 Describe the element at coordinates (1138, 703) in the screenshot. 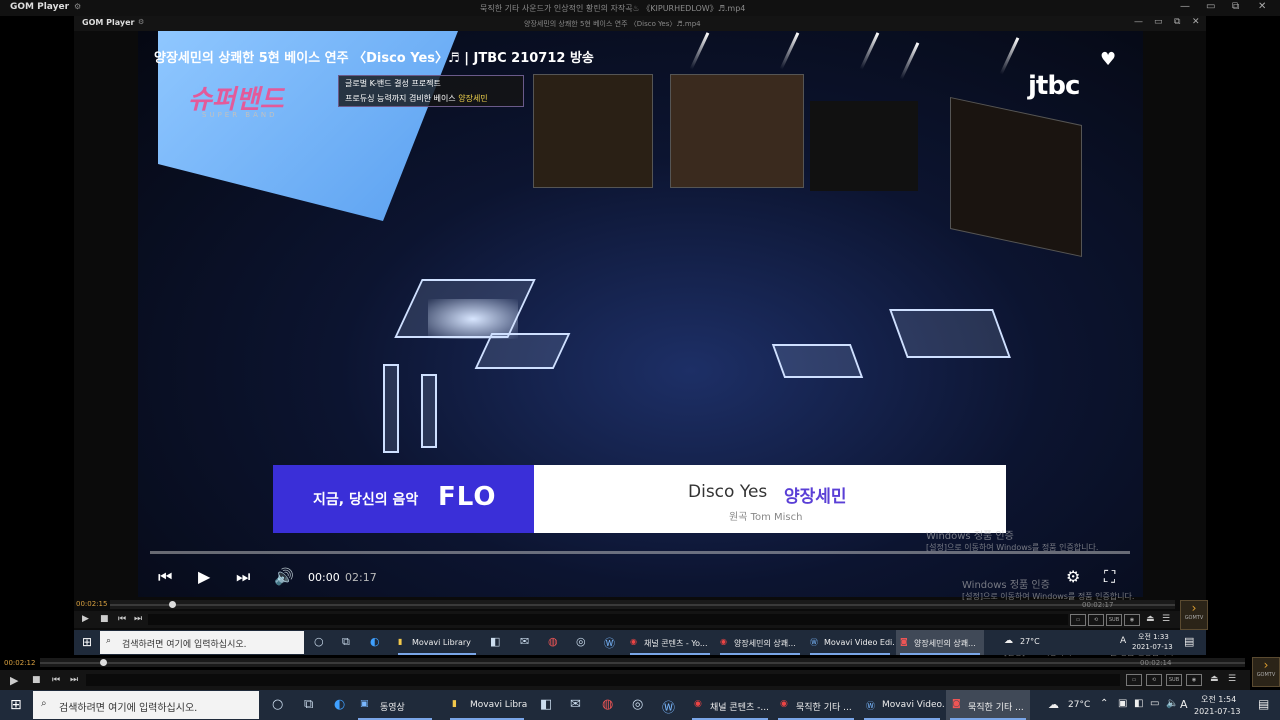

I see `tray-icon: ◧` at that location.